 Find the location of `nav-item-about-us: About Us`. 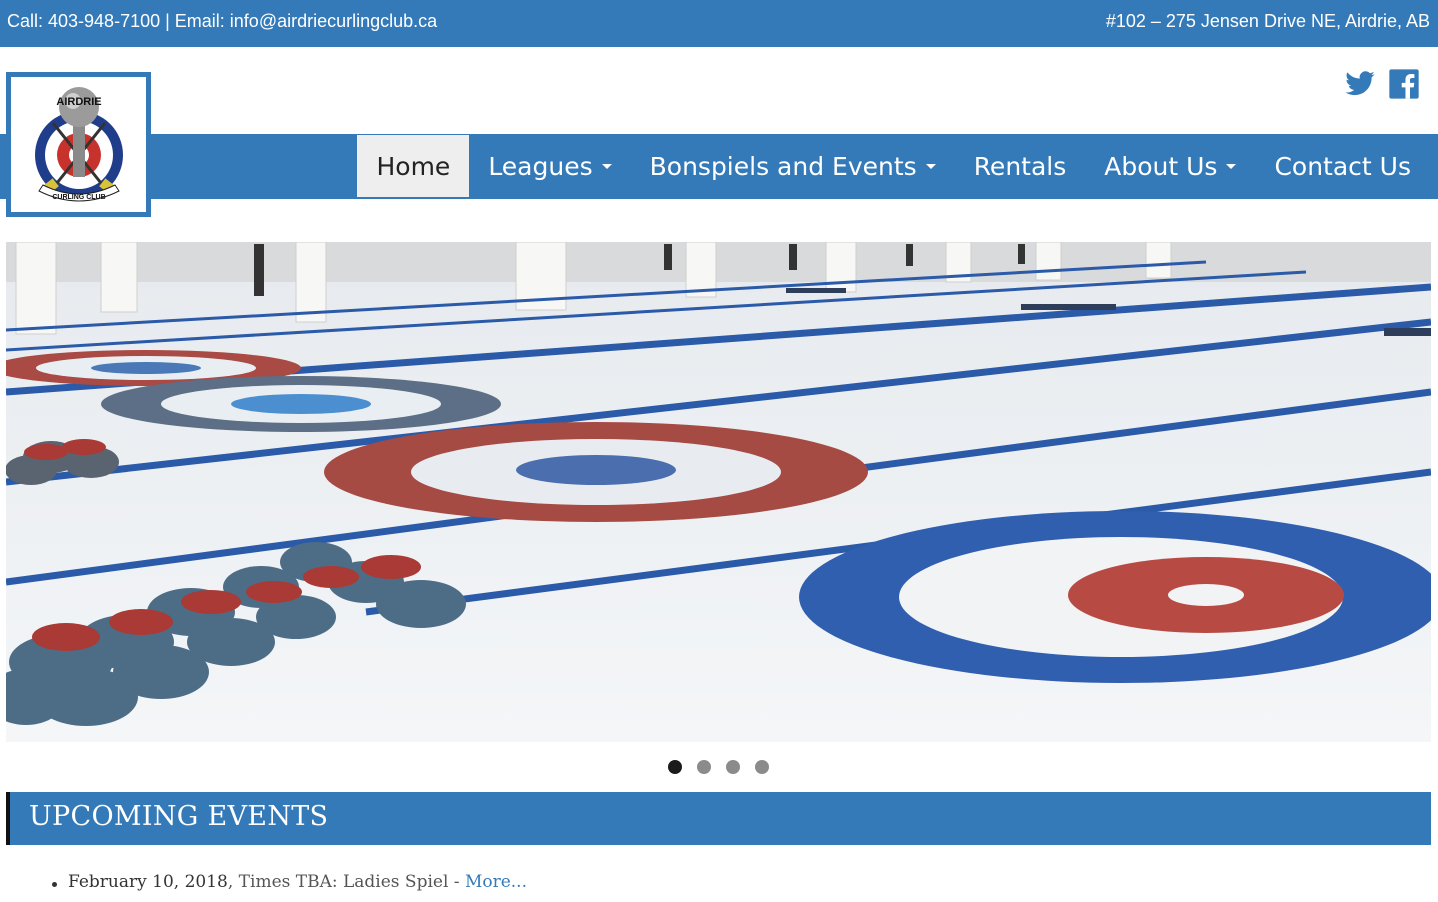

nav-item-about-us: About Us is located at coordinates (1170, 166).